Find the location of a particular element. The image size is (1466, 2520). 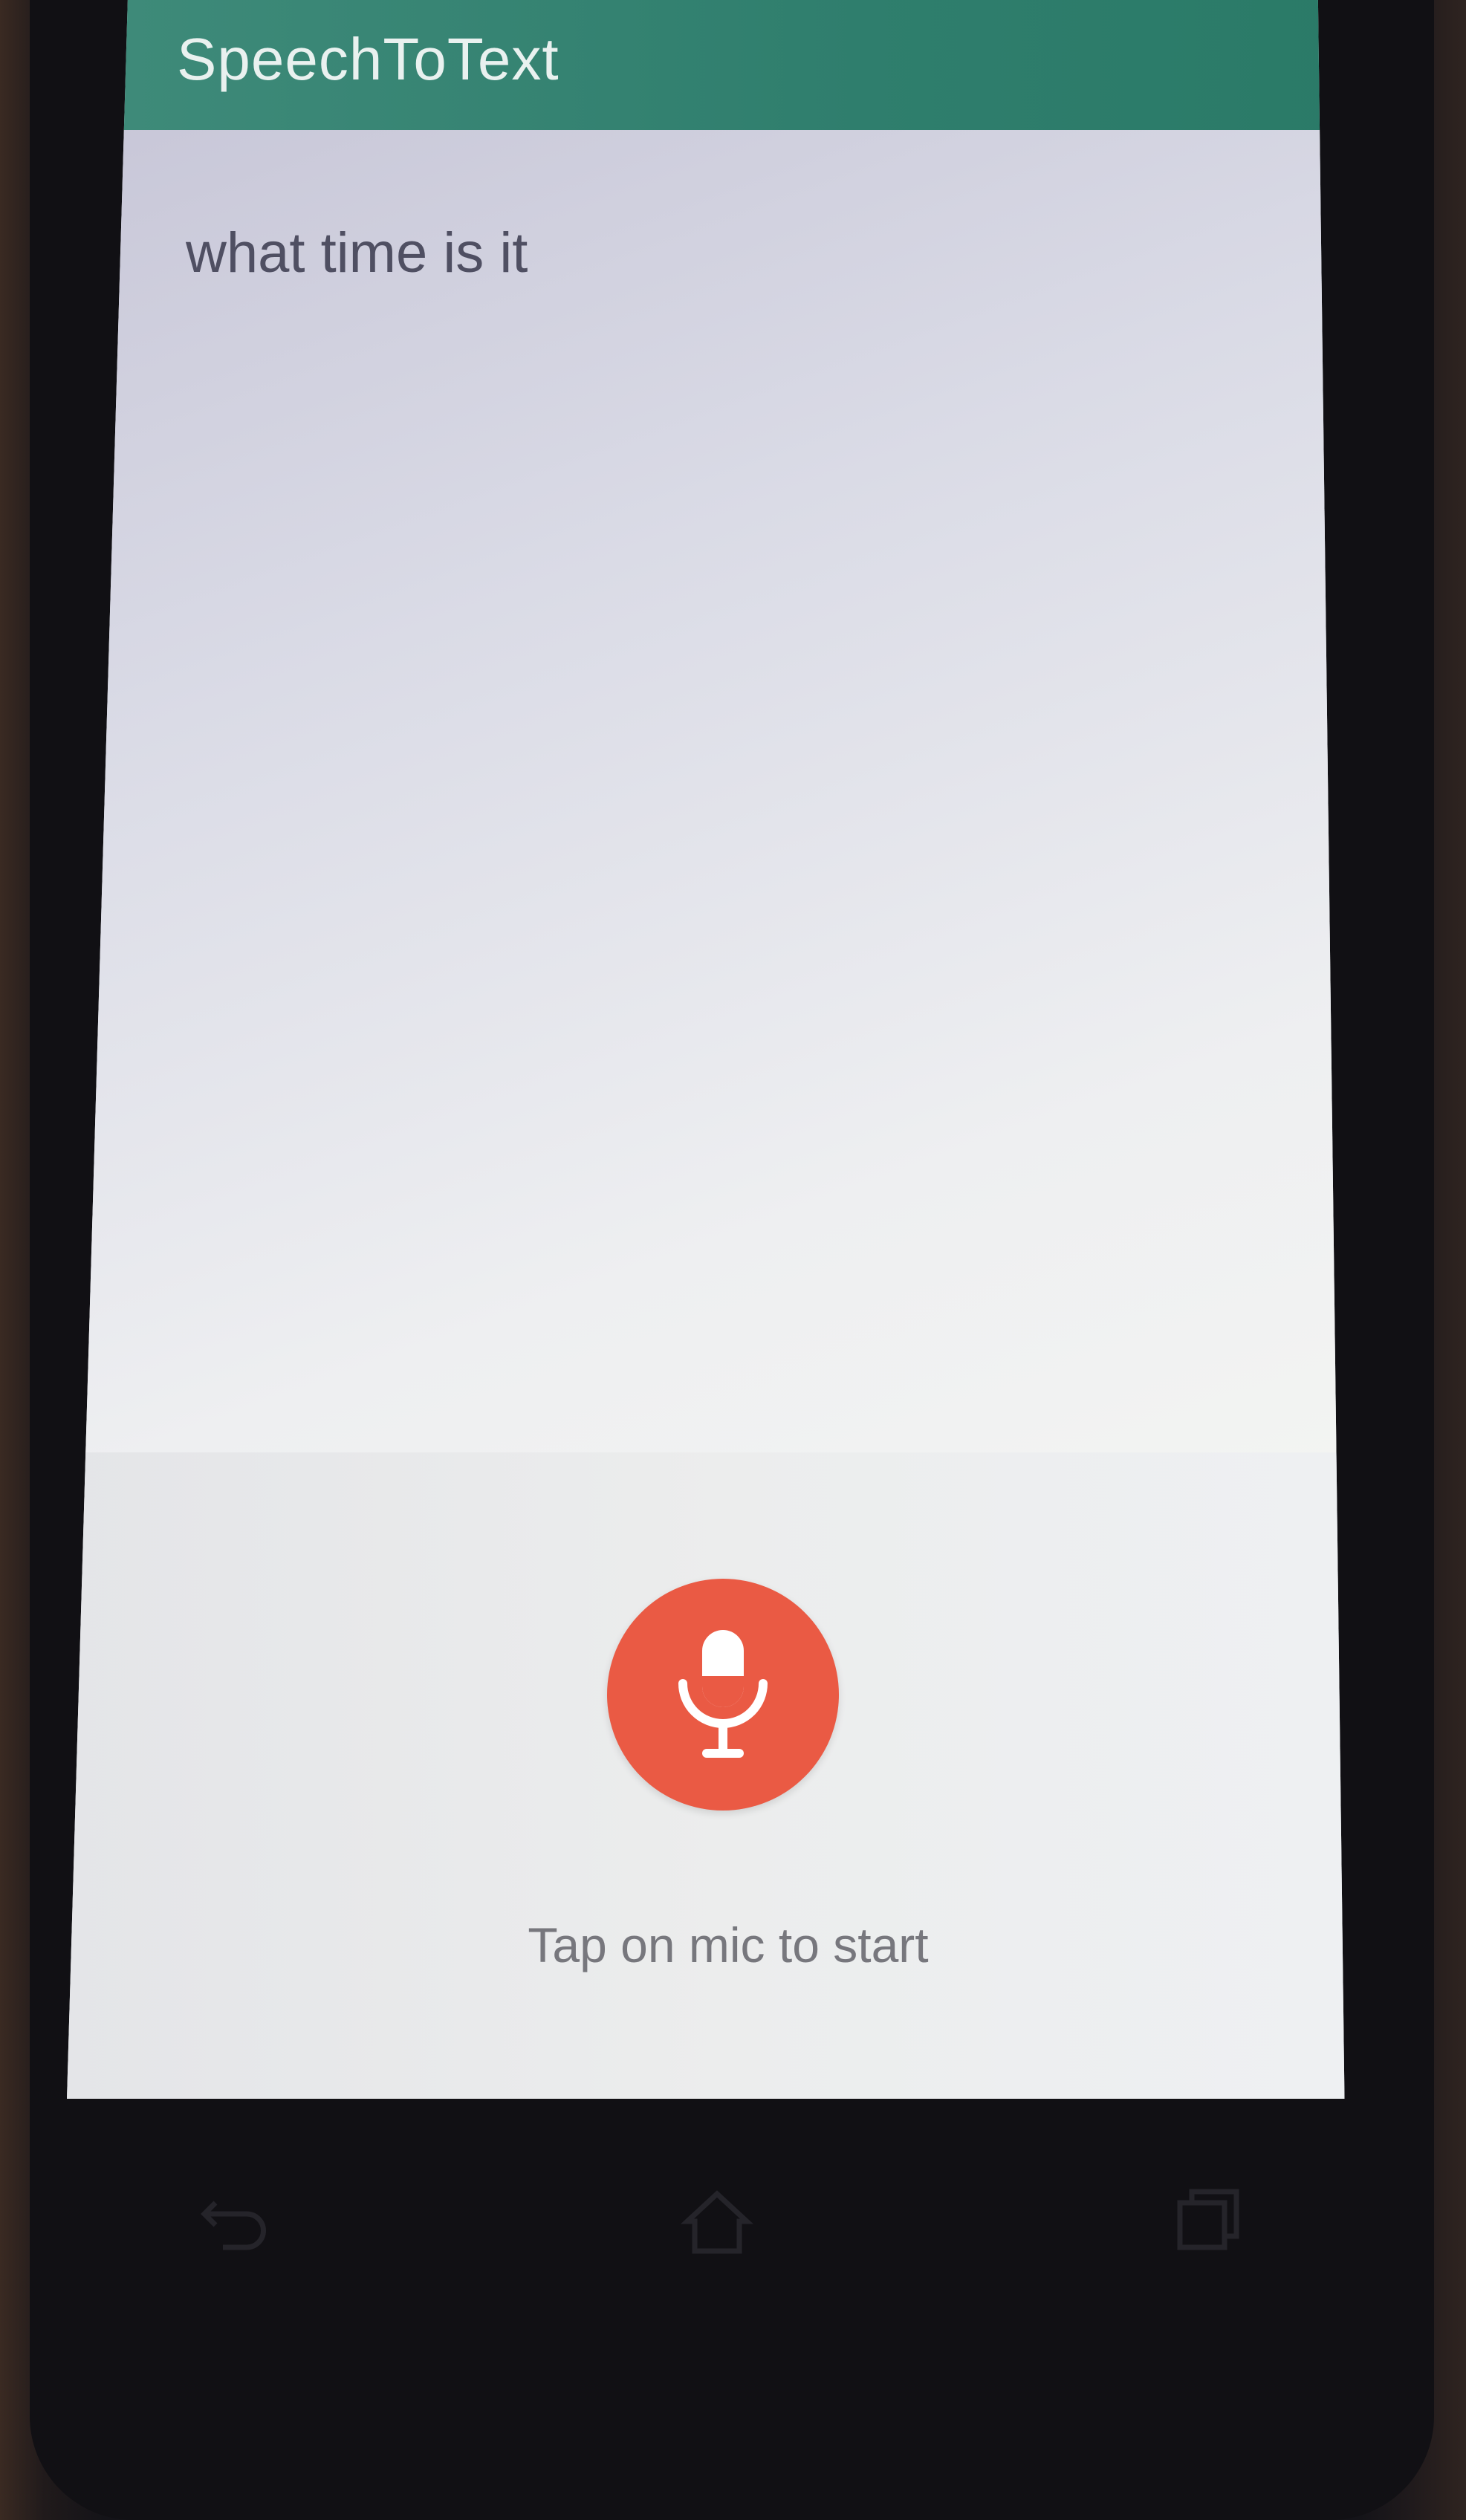

mic-button is located at coordinates (723, 1695).